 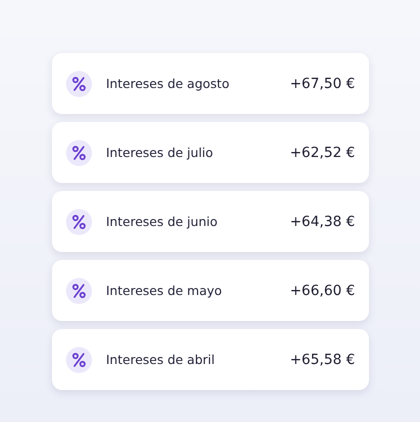 I want to click on transaction-card: Intereses de abril +65,58 €, so click(x=210, y=359).